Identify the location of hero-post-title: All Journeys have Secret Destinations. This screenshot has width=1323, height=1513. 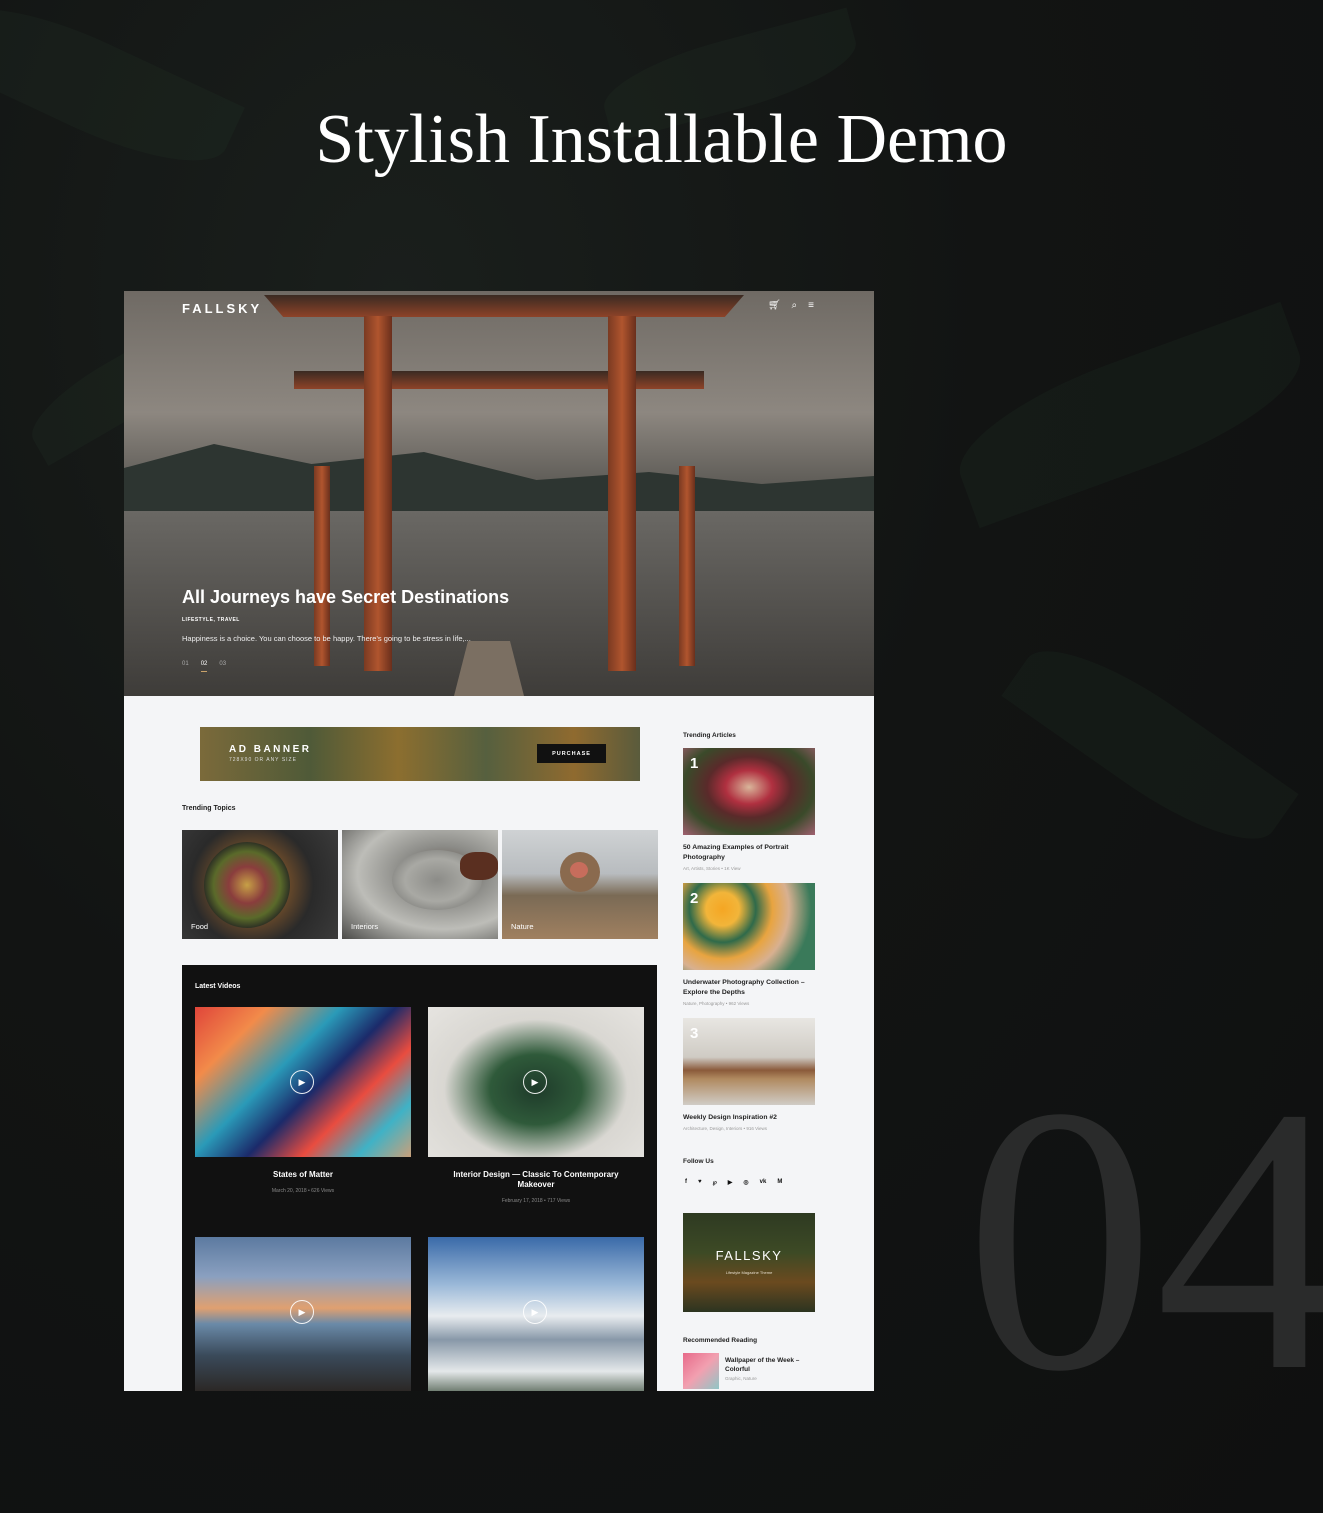
(345, 597).